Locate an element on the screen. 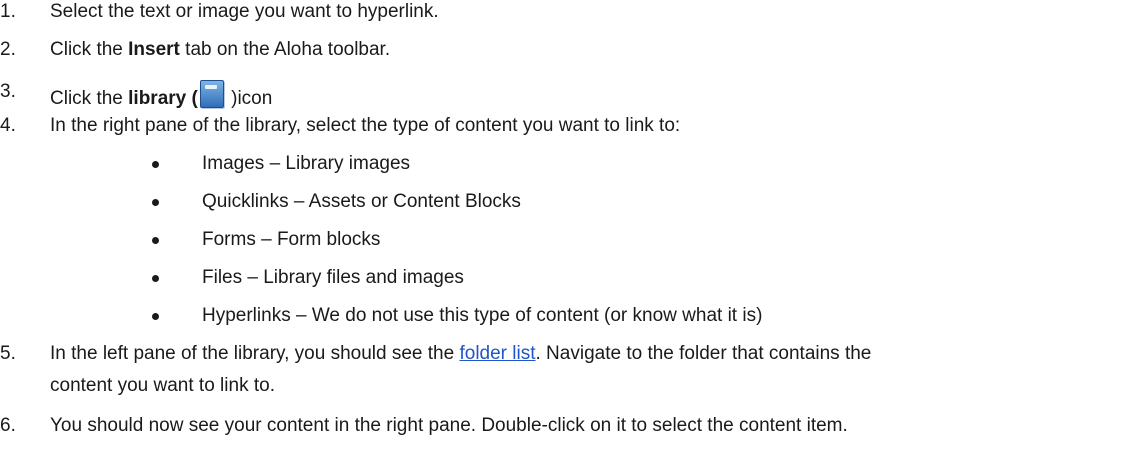 The image size is (1136, 472). step-number: 6. is located at coordinates (8, 425).